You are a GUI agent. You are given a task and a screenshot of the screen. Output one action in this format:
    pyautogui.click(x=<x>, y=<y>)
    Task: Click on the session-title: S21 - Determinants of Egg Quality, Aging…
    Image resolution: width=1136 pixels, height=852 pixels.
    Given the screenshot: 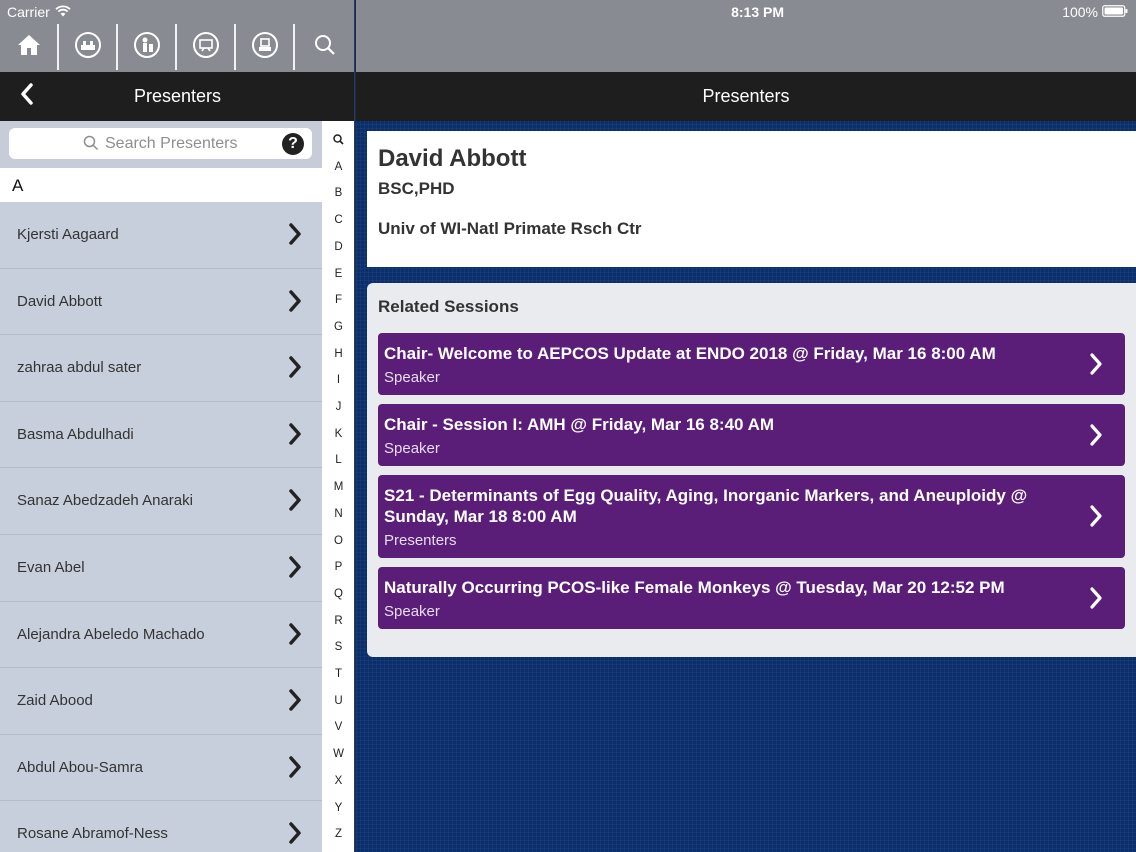 What is the action you would take?
    pyautogui.click(x=706, y=506)
    